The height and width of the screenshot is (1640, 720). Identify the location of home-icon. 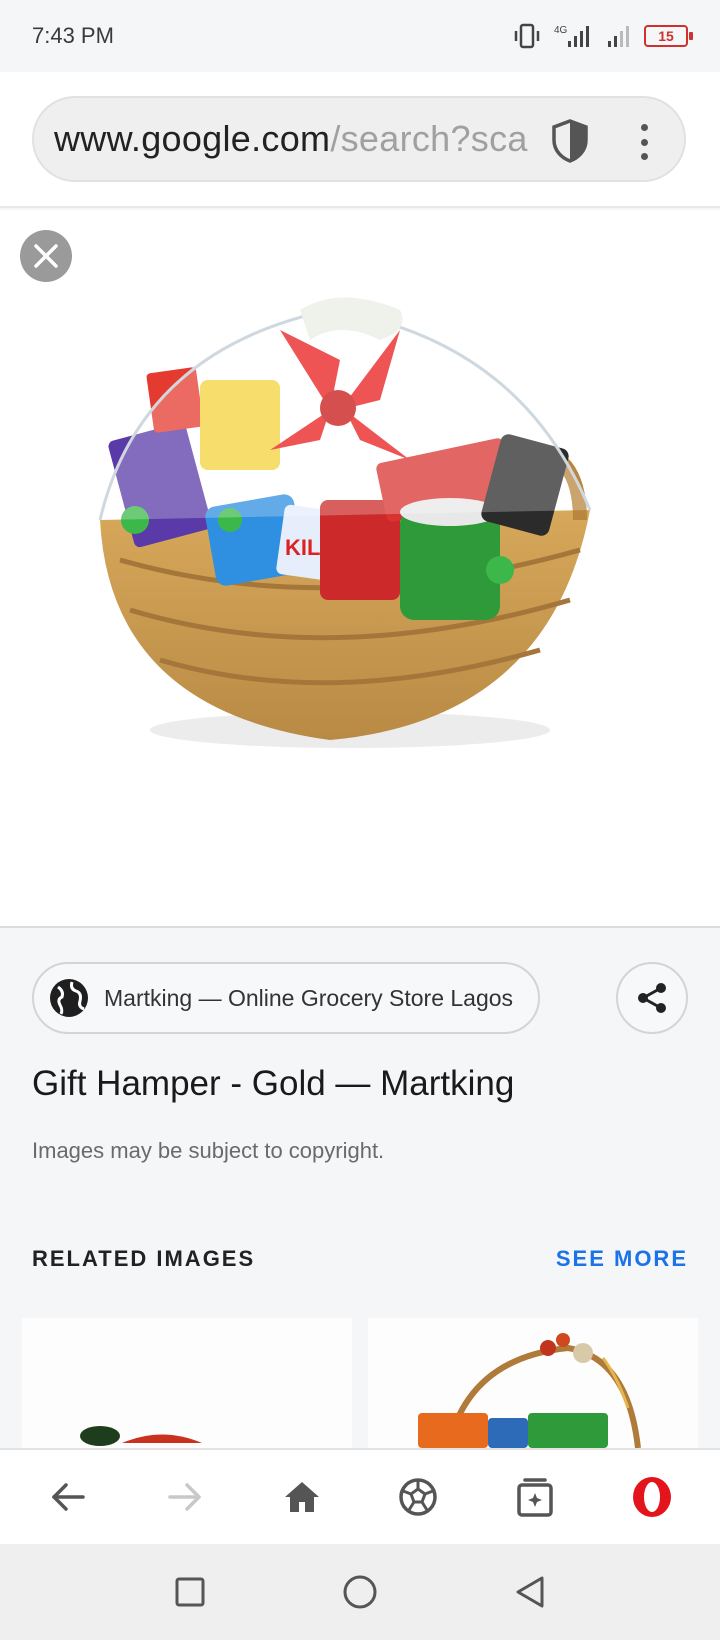
(301, 1497).